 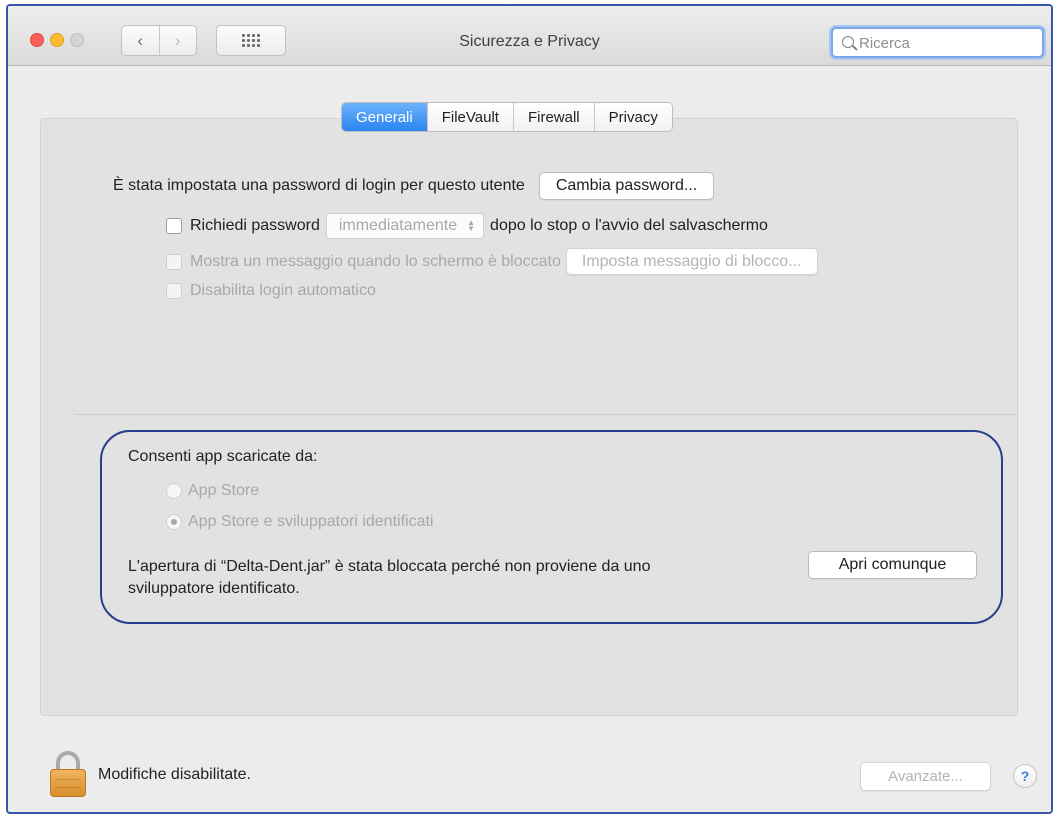 I want to click on require-password-checkbox, so click(x=174, y=226).